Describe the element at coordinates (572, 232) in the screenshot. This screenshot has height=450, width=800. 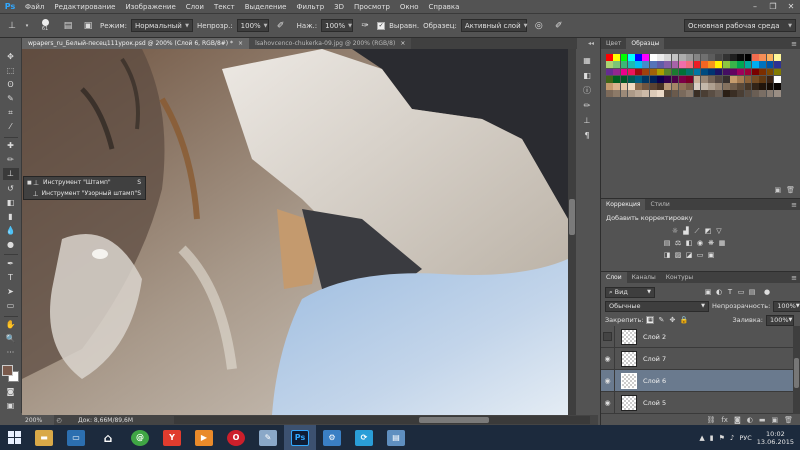
I see `canvas-vertical-scrollbar` at that location.